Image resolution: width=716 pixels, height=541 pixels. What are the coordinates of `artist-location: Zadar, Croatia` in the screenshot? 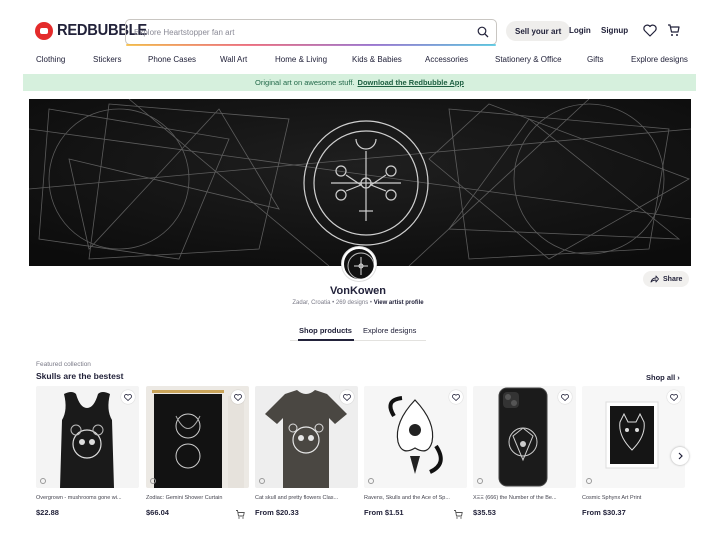 It's located at (311, 303).